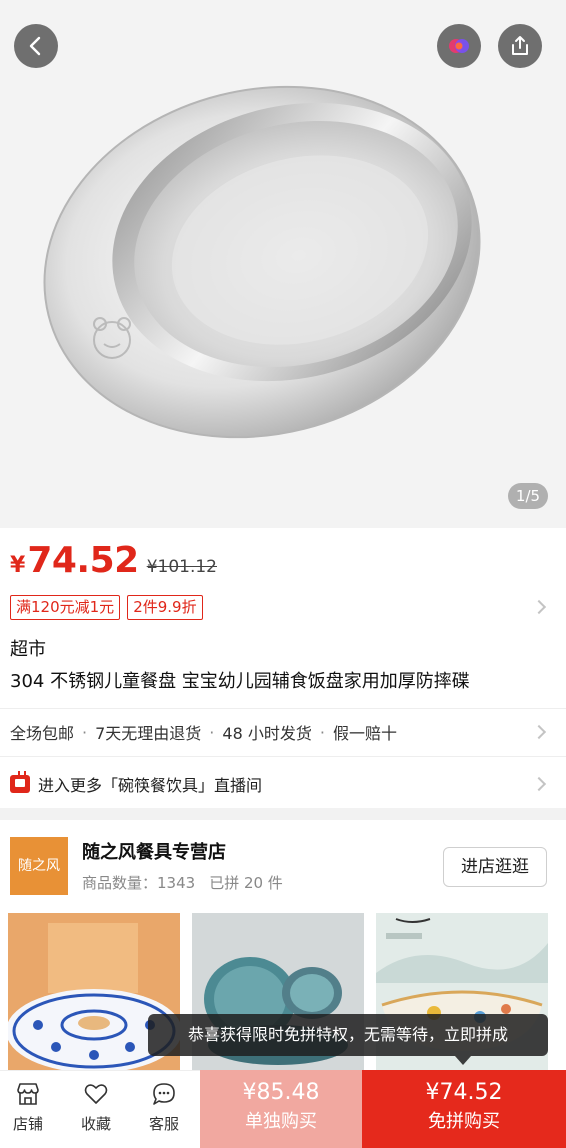  I want to click on nav-customer-service-label: 客服, so click(163, 1124).